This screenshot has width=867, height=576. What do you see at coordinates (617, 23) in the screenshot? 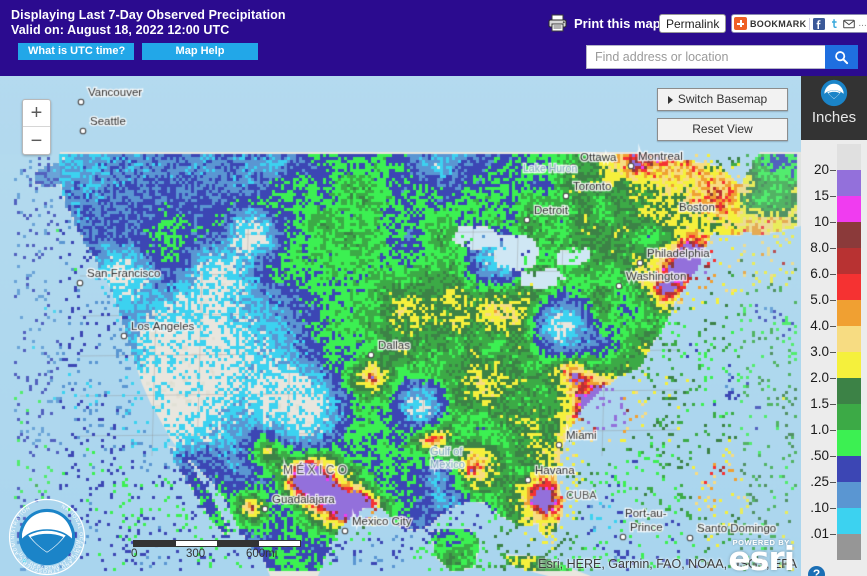
I see `print-this-map-label: Print this map` at bounding box center [617, 23].